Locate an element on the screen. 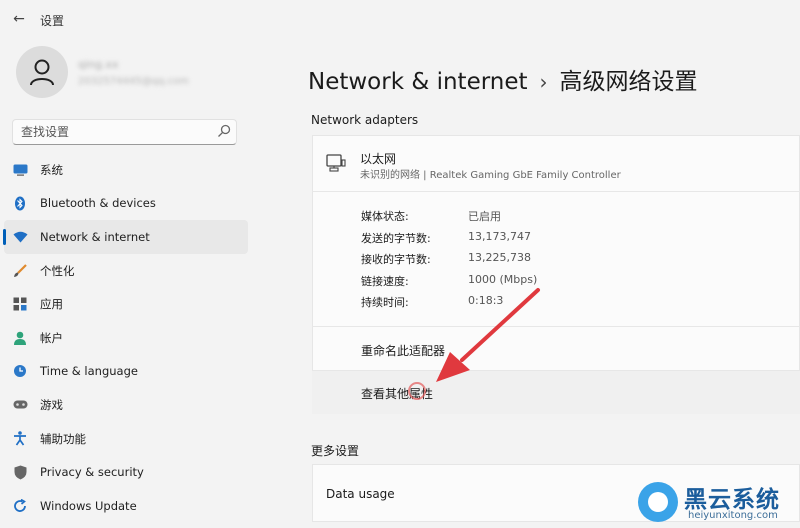 This screenshot has width=800, height=528. sidebar-item-label: Time & language is located at coordinates (89, 371).